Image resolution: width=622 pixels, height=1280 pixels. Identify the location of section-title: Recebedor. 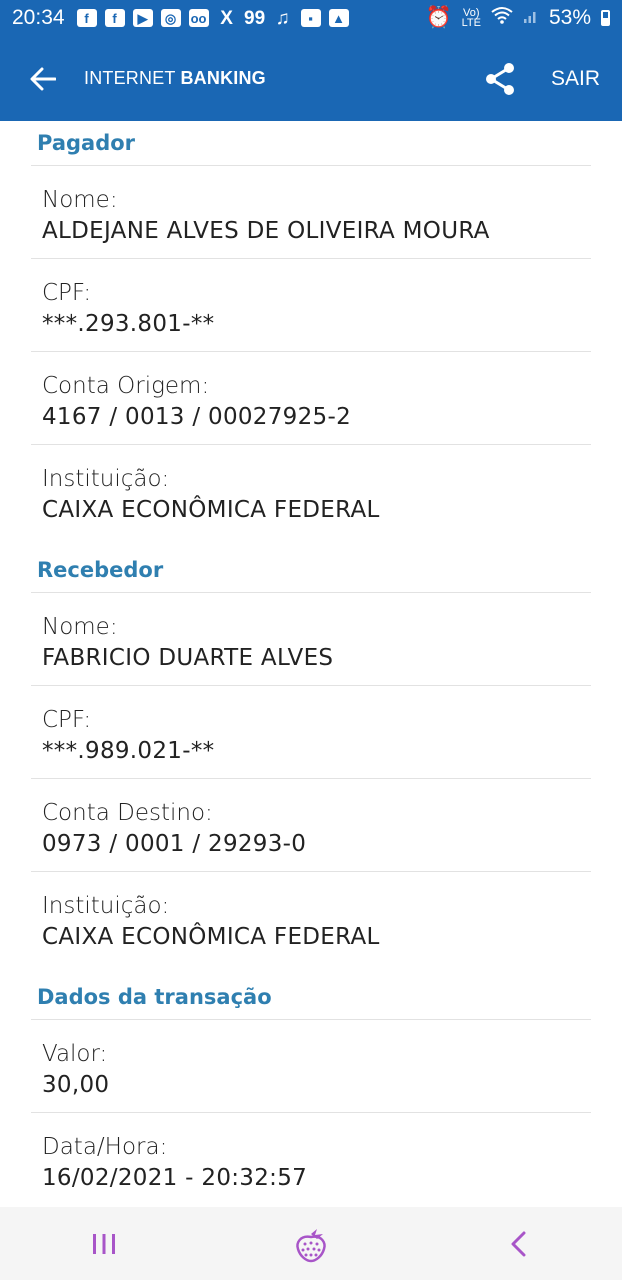
(100, 570).